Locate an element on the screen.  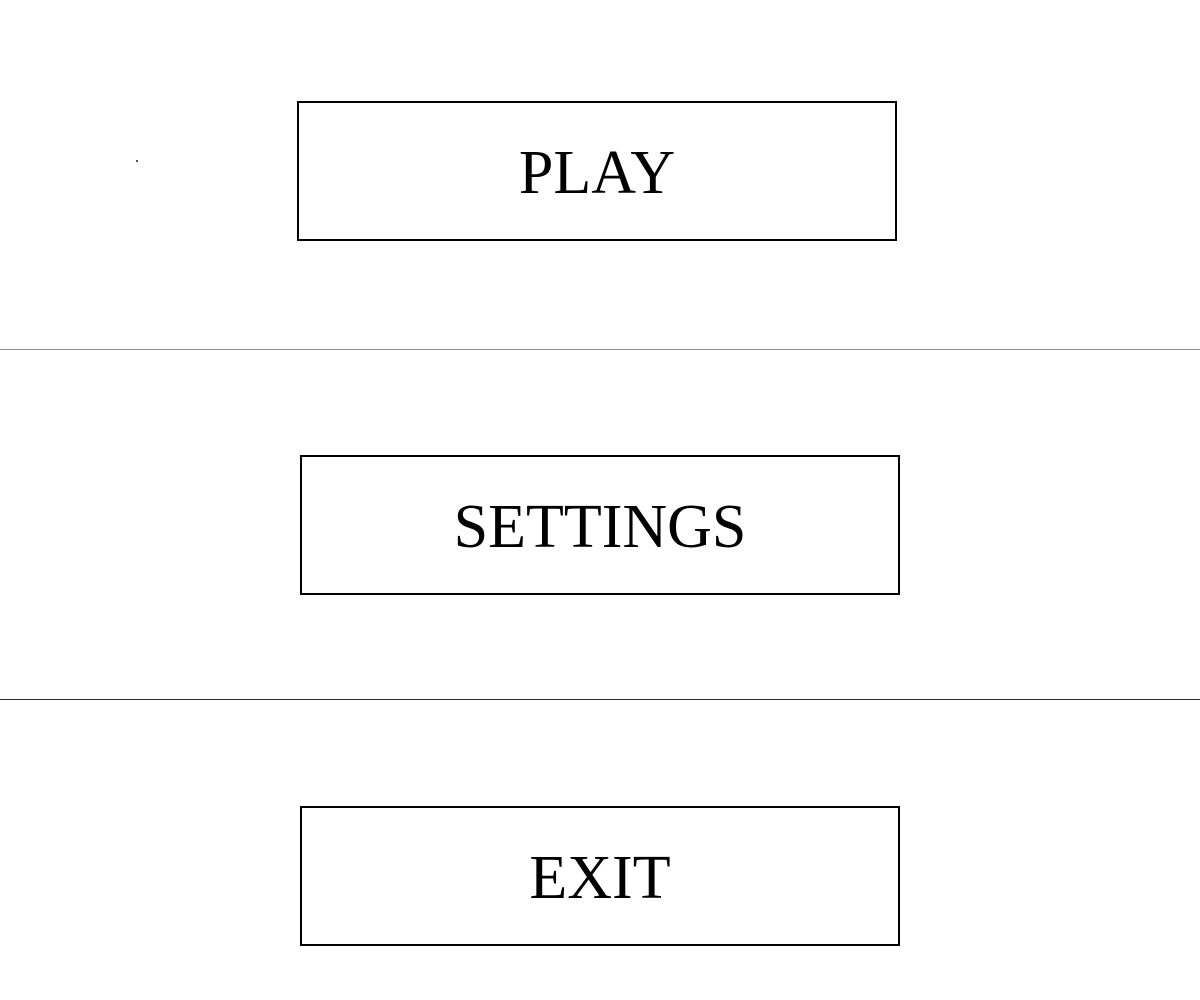
divider-top is located at coordinates (600, 349).